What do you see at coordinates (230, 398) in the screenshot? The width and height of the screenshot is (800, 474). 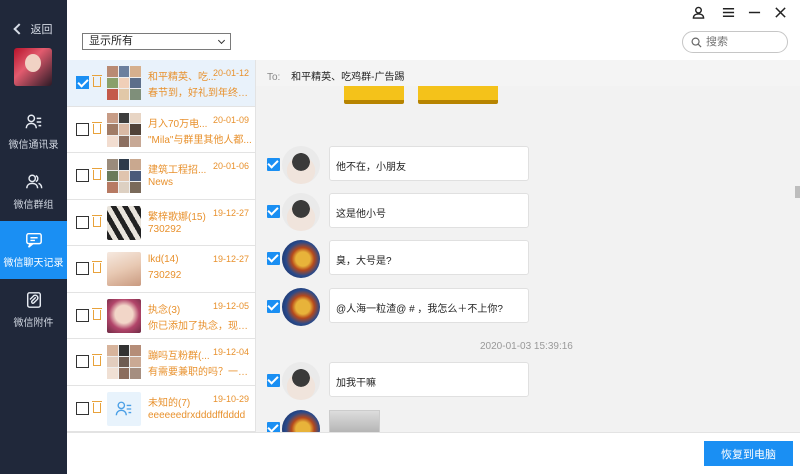 I see `conversation-date: 19-10-29` at bounding box center [230, 398].